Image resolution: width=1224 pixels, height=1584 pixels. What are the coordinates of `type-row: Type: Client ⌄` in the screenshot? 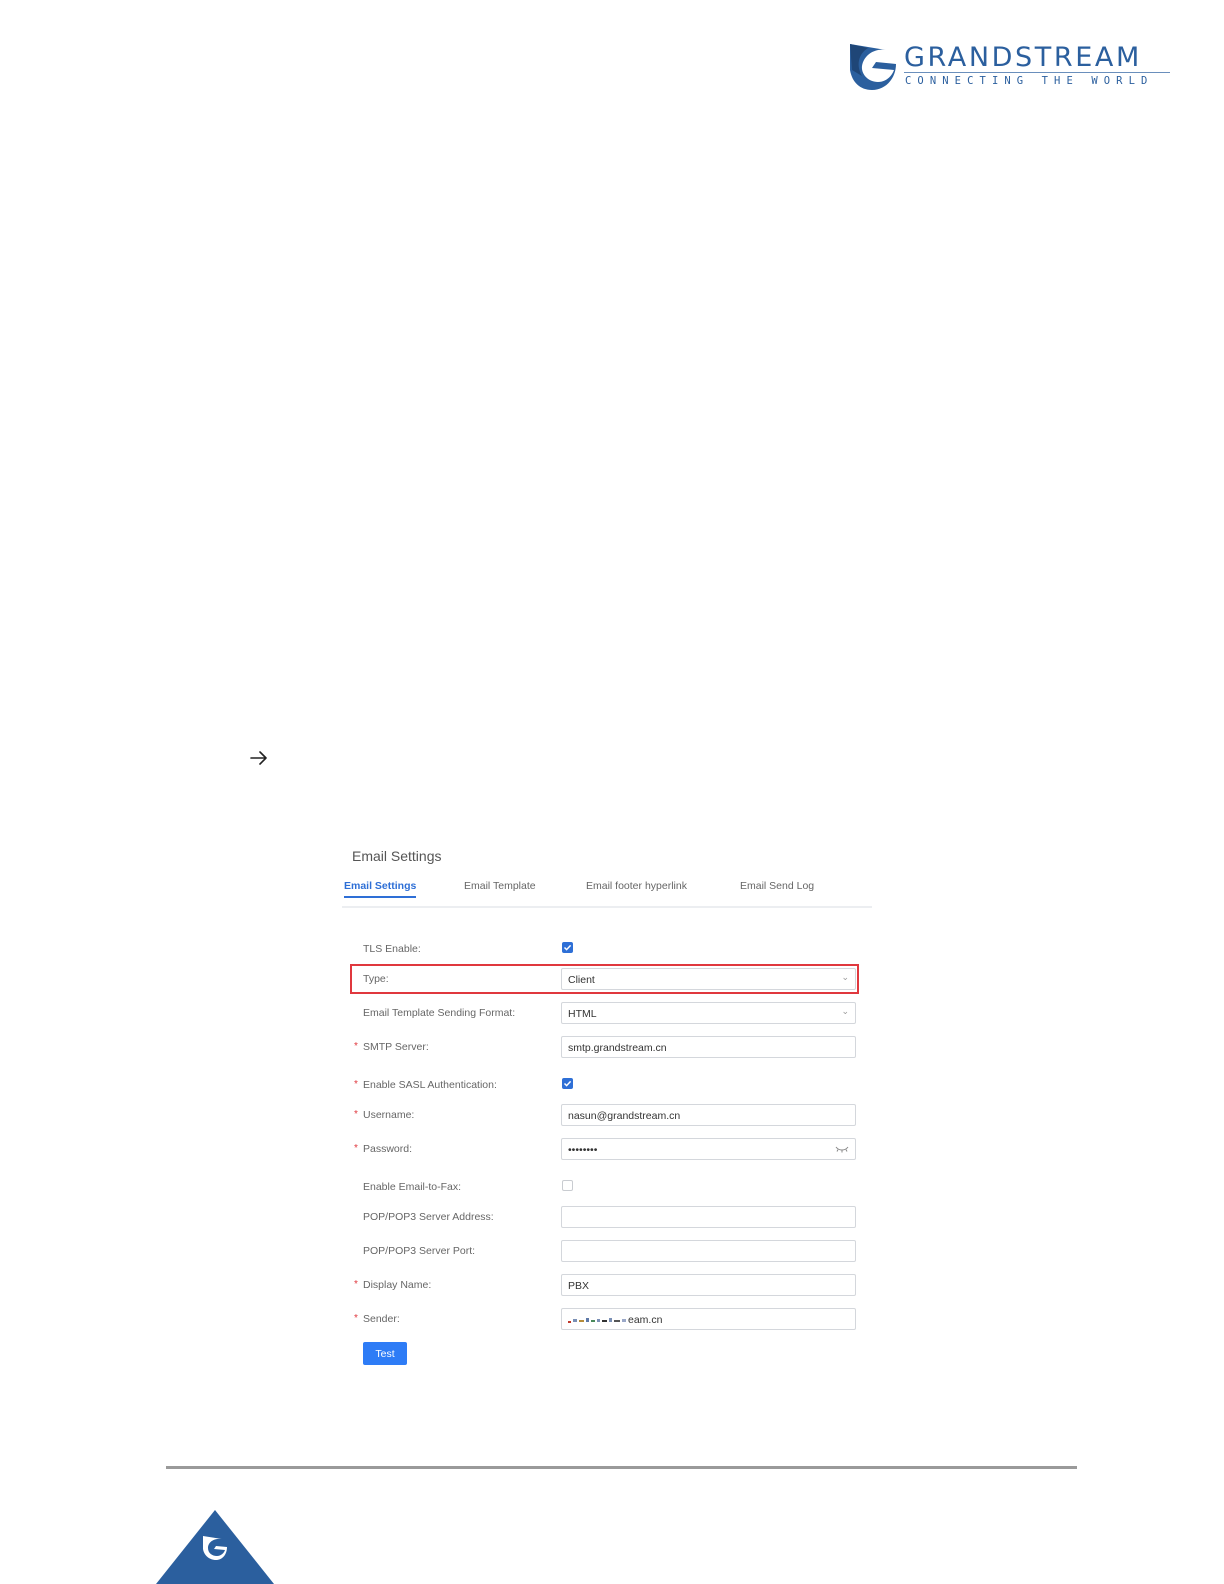 It's located at (608, 980).